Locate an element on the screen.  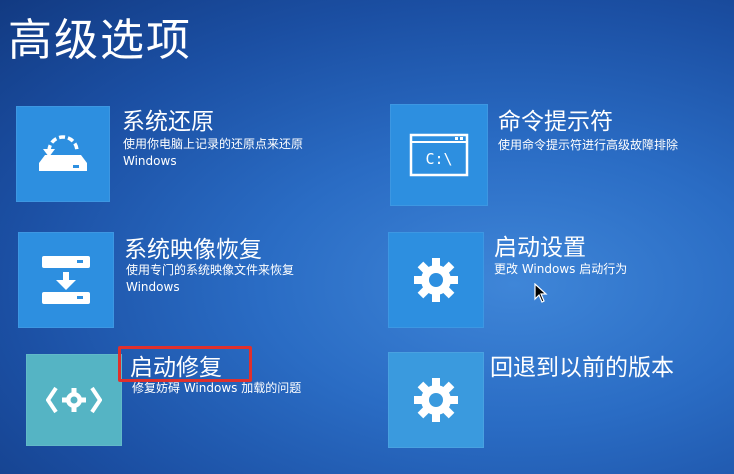
option-startup-settings: 启动设置 更改 Windows 启动行为 is located at coordinates (553, 282).